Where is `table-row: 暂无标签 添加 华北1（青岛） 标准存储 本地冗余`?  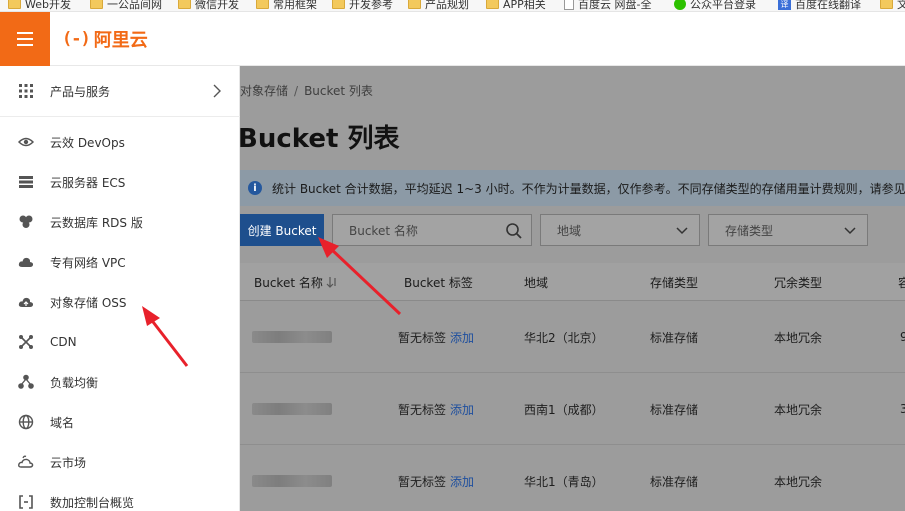 table-row: 暂无标签 添加 华北1（青岛） 标准存储 本地冗余 is located at coordinates (572, 478).